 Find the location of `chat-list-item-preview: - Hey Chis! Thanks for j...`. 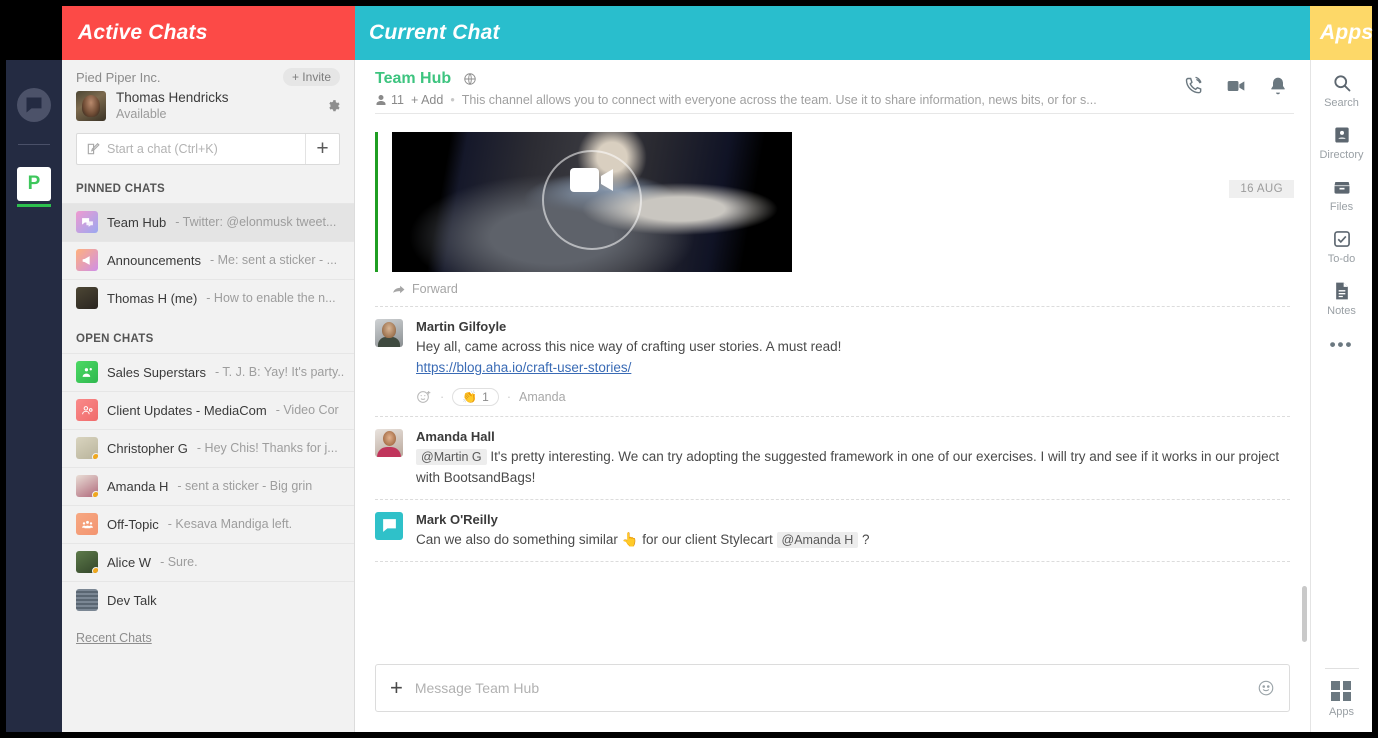

chat-list-item-preview: - Hey Chis! Thanks for j... is located at coordinates (267, 448).